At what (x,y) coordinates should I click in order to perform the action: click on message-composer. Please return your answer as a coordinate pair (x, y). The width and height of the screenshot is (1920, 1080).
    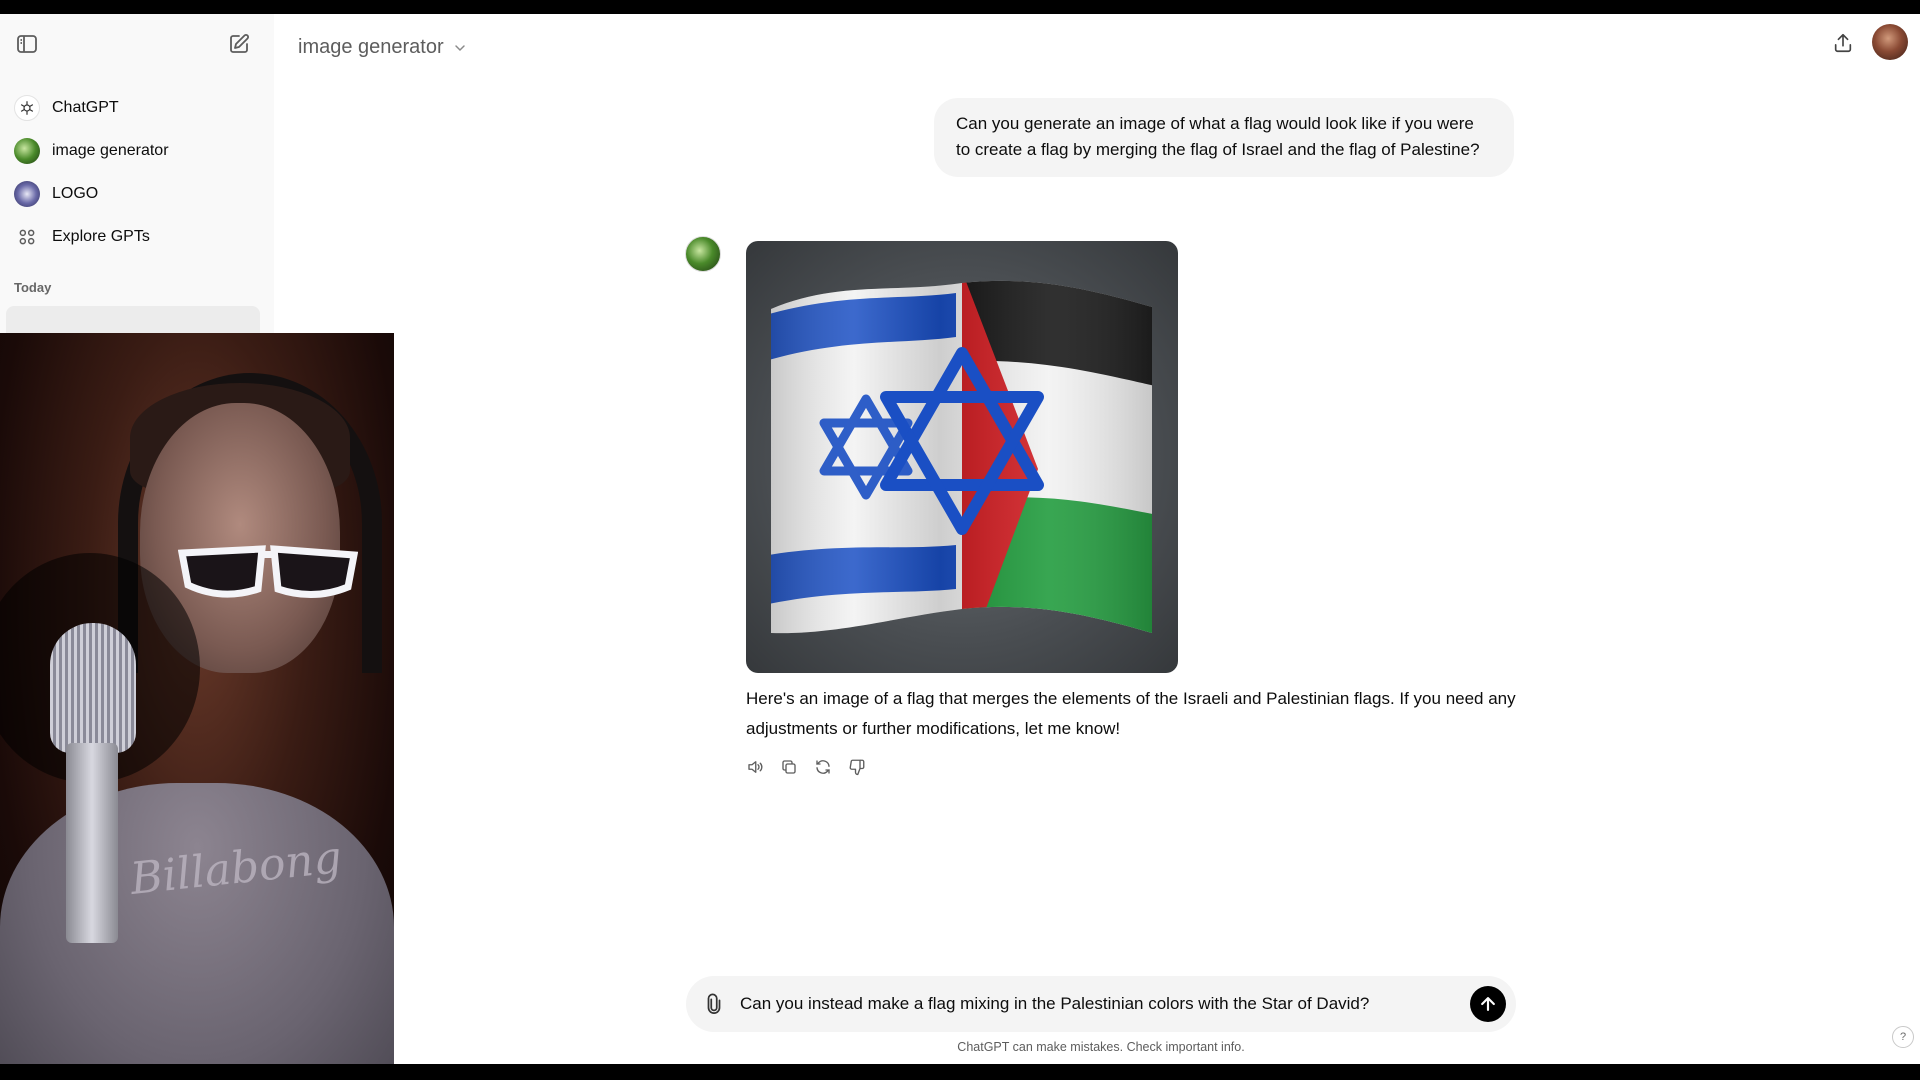
    Looking at the image, I should click on (1101, 1004).